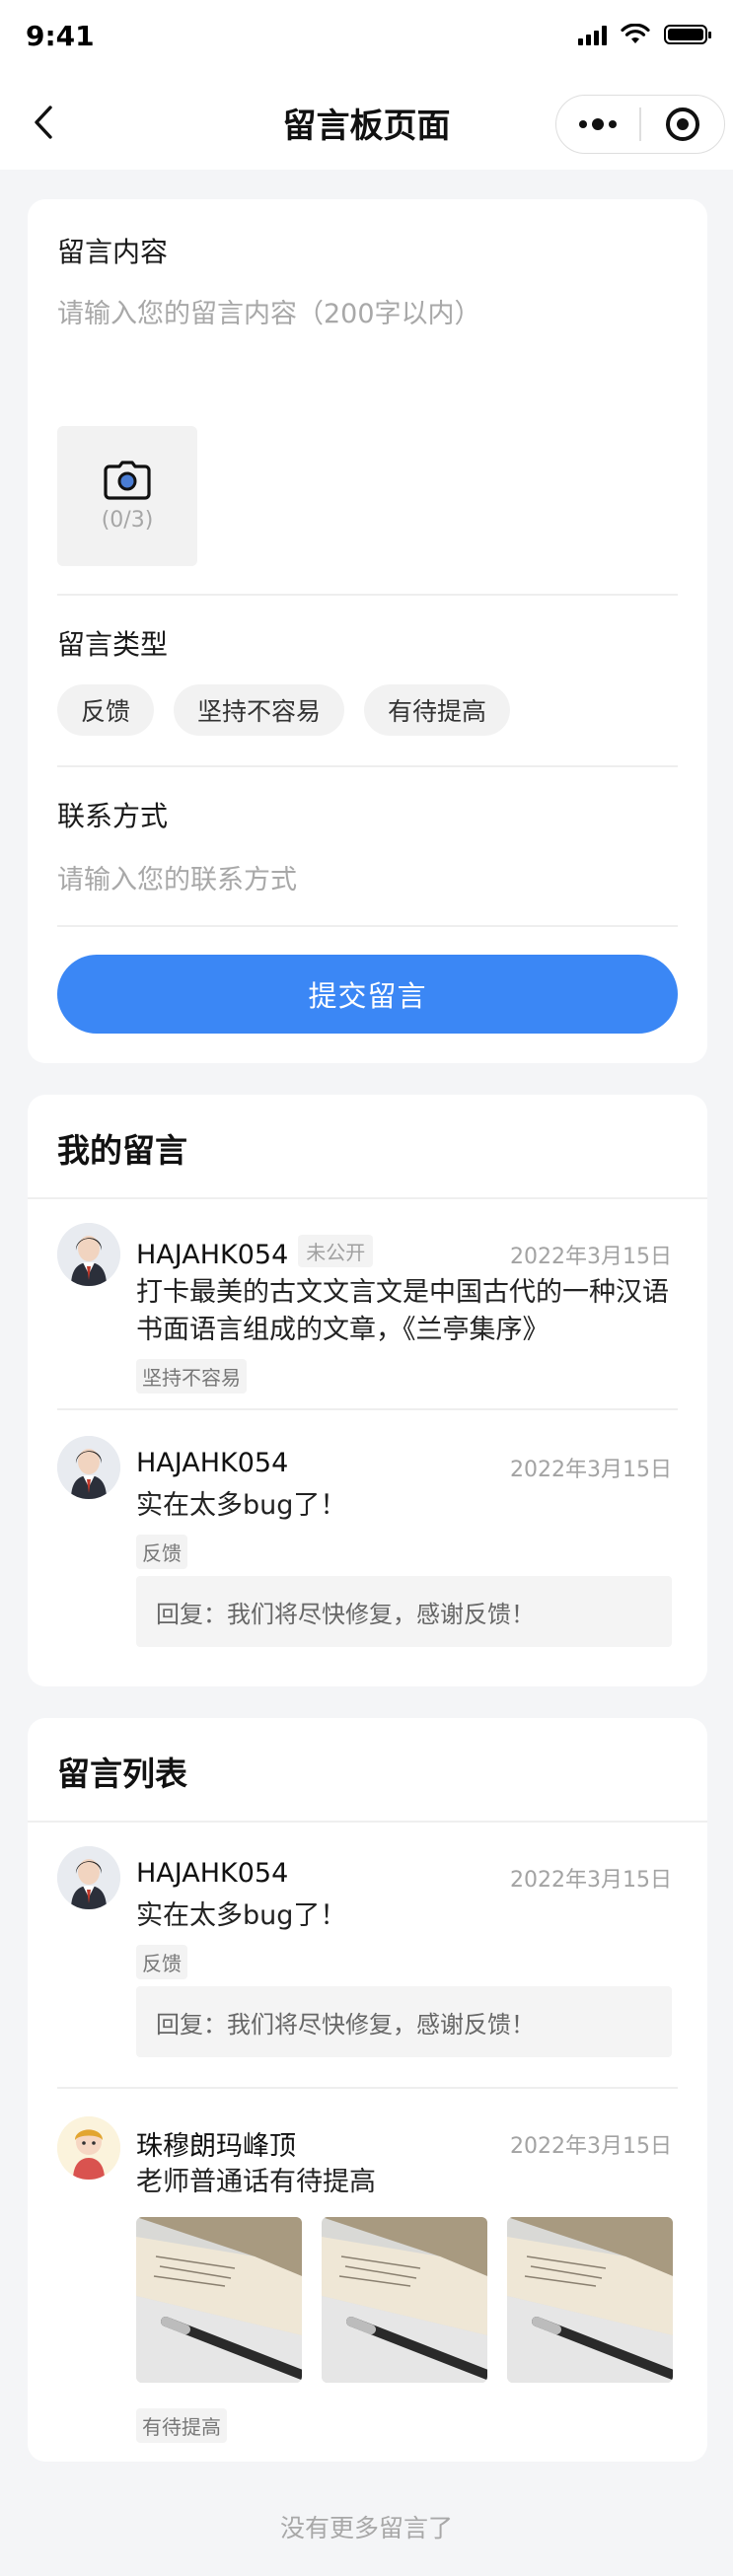 The height and width of the screenshot is (2576, 733). I want to click on message-type-tag: 有待提高, so click(181, 2426).